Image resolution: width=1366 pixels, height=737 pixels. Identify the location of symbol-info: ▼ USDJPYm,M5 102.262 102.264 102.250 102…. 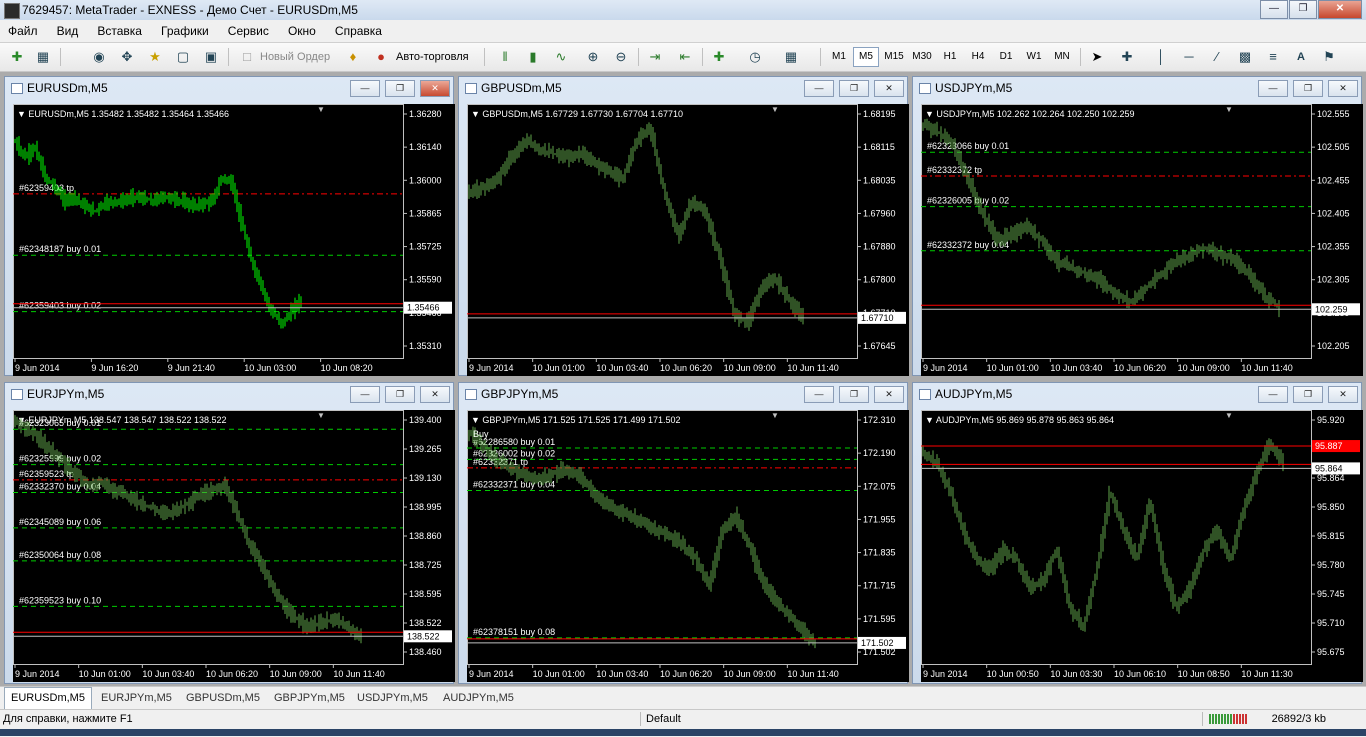
(1030, 114).